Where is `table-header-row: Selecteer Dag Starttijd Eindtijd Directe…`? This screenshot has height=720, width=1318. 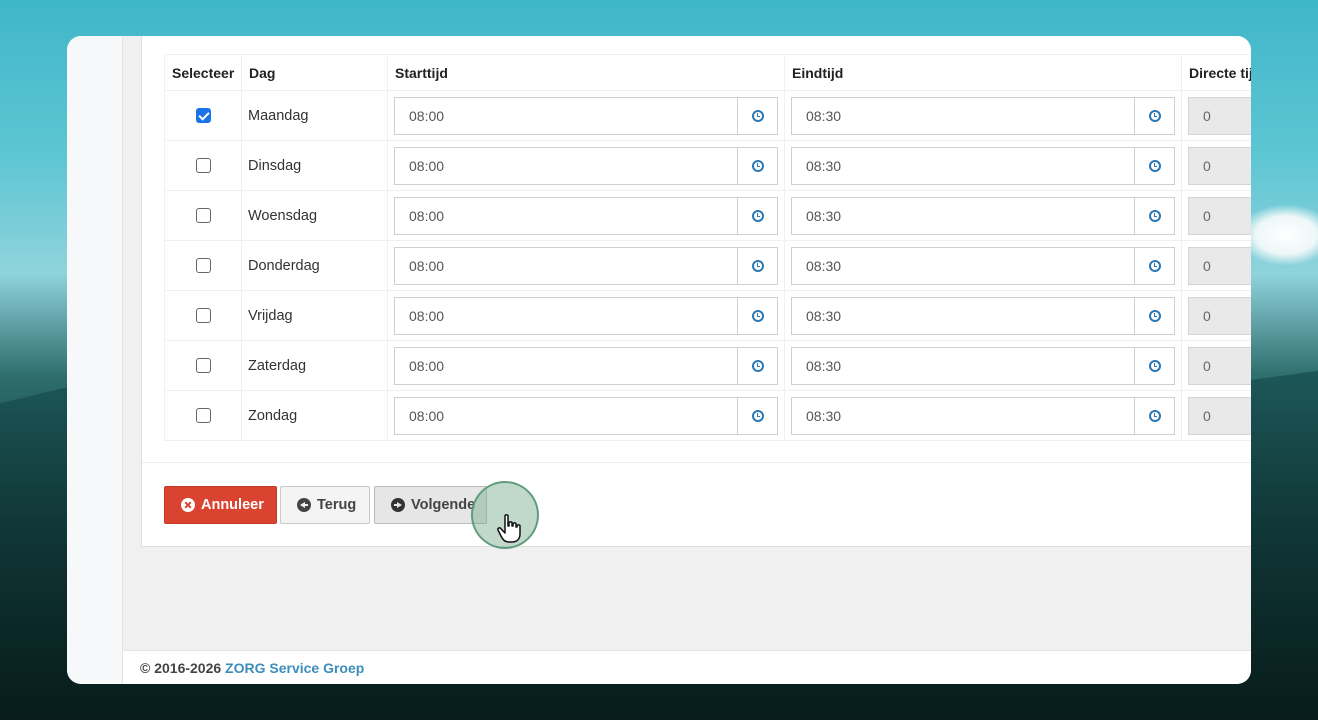
table-header-row: Selecteer Dag Starttijd Eindtijd Directe… is located at coordinates (707, 72).